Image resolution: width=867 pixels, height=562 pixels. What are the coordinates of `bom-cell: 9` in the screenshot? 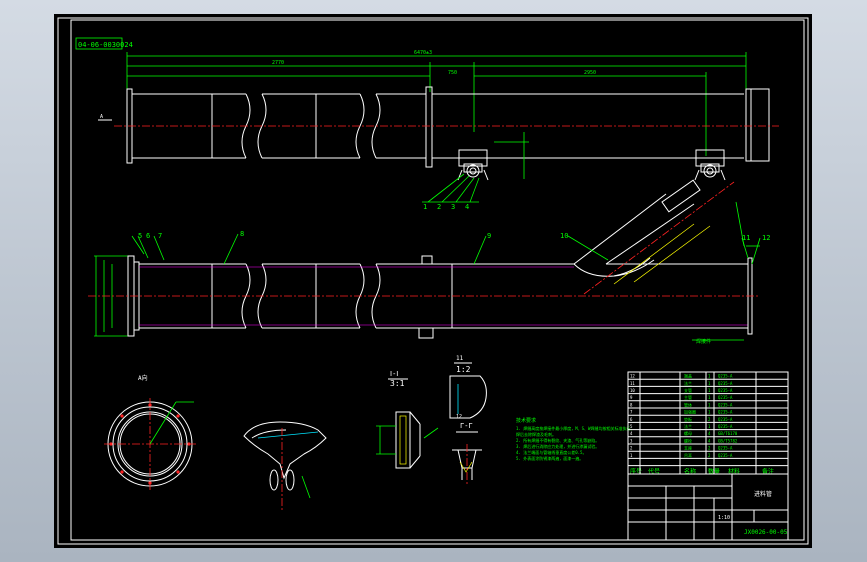 It's located at (631, 397).